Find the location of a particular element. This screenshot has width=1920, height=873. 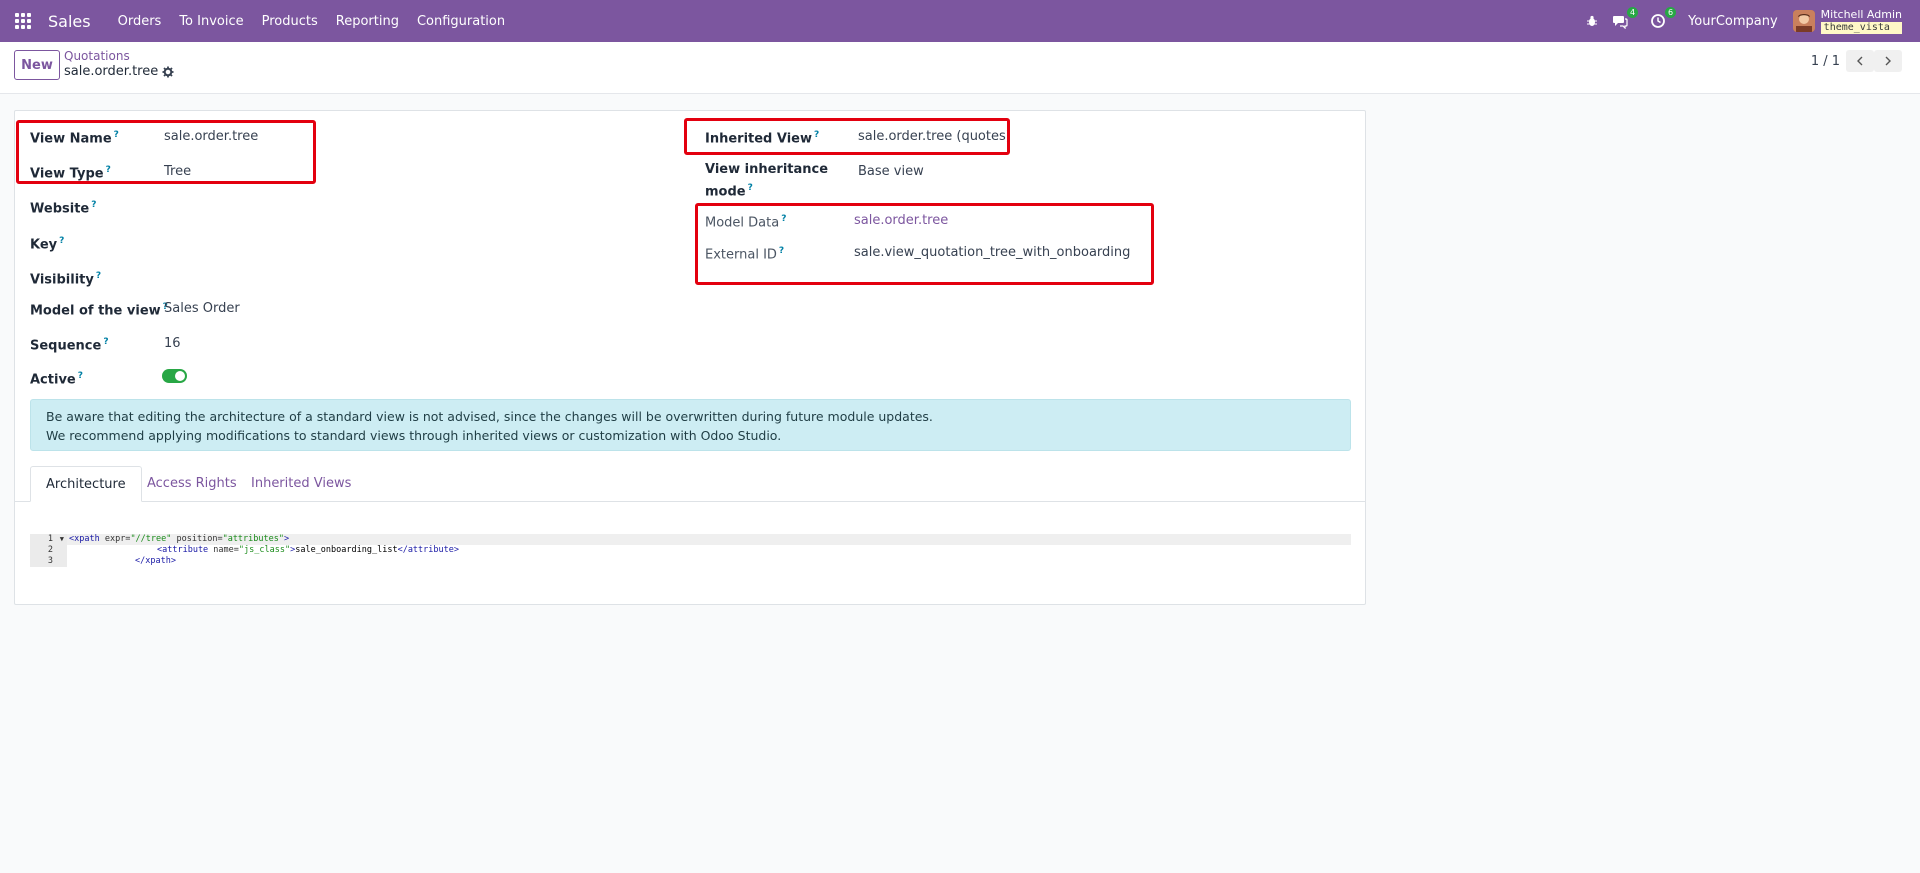

menu-reporting: Reporting is located at coordinates (367, 21).